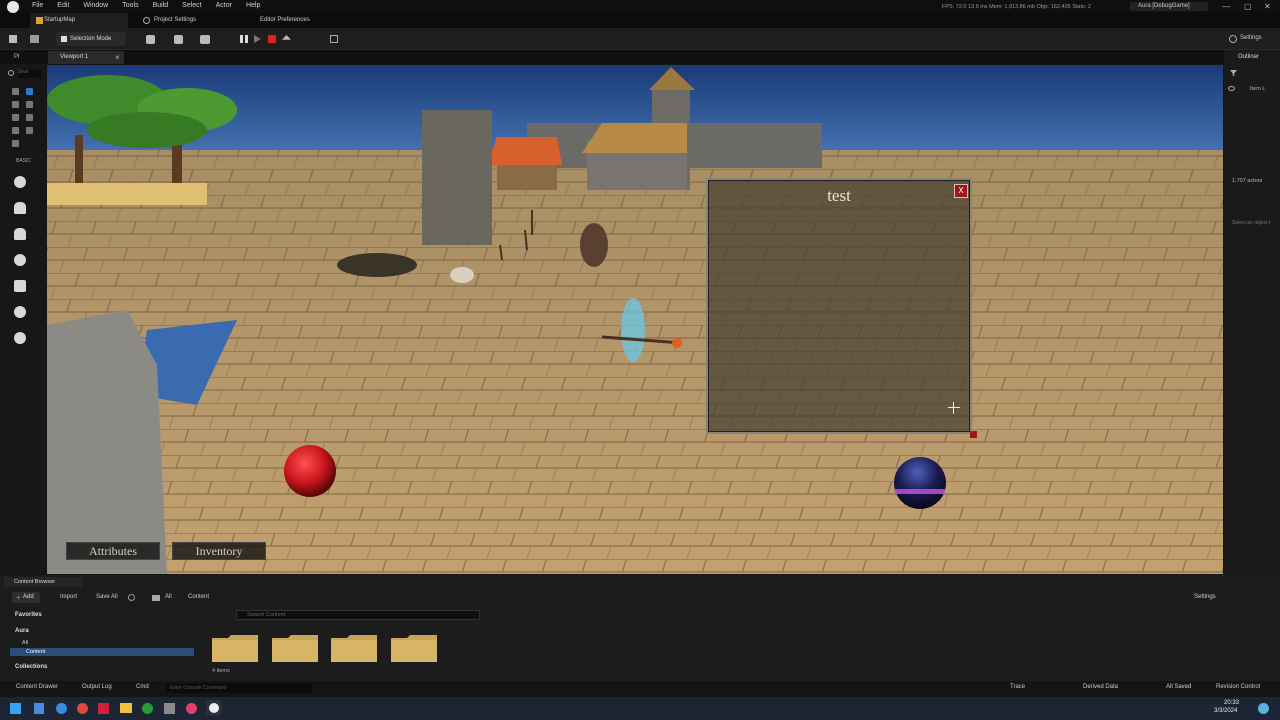 This screenshot has width=1280, height=720. Describe the element at coordinates (191, 5) in the screenshot. I see `menu-select: Select` at that location.